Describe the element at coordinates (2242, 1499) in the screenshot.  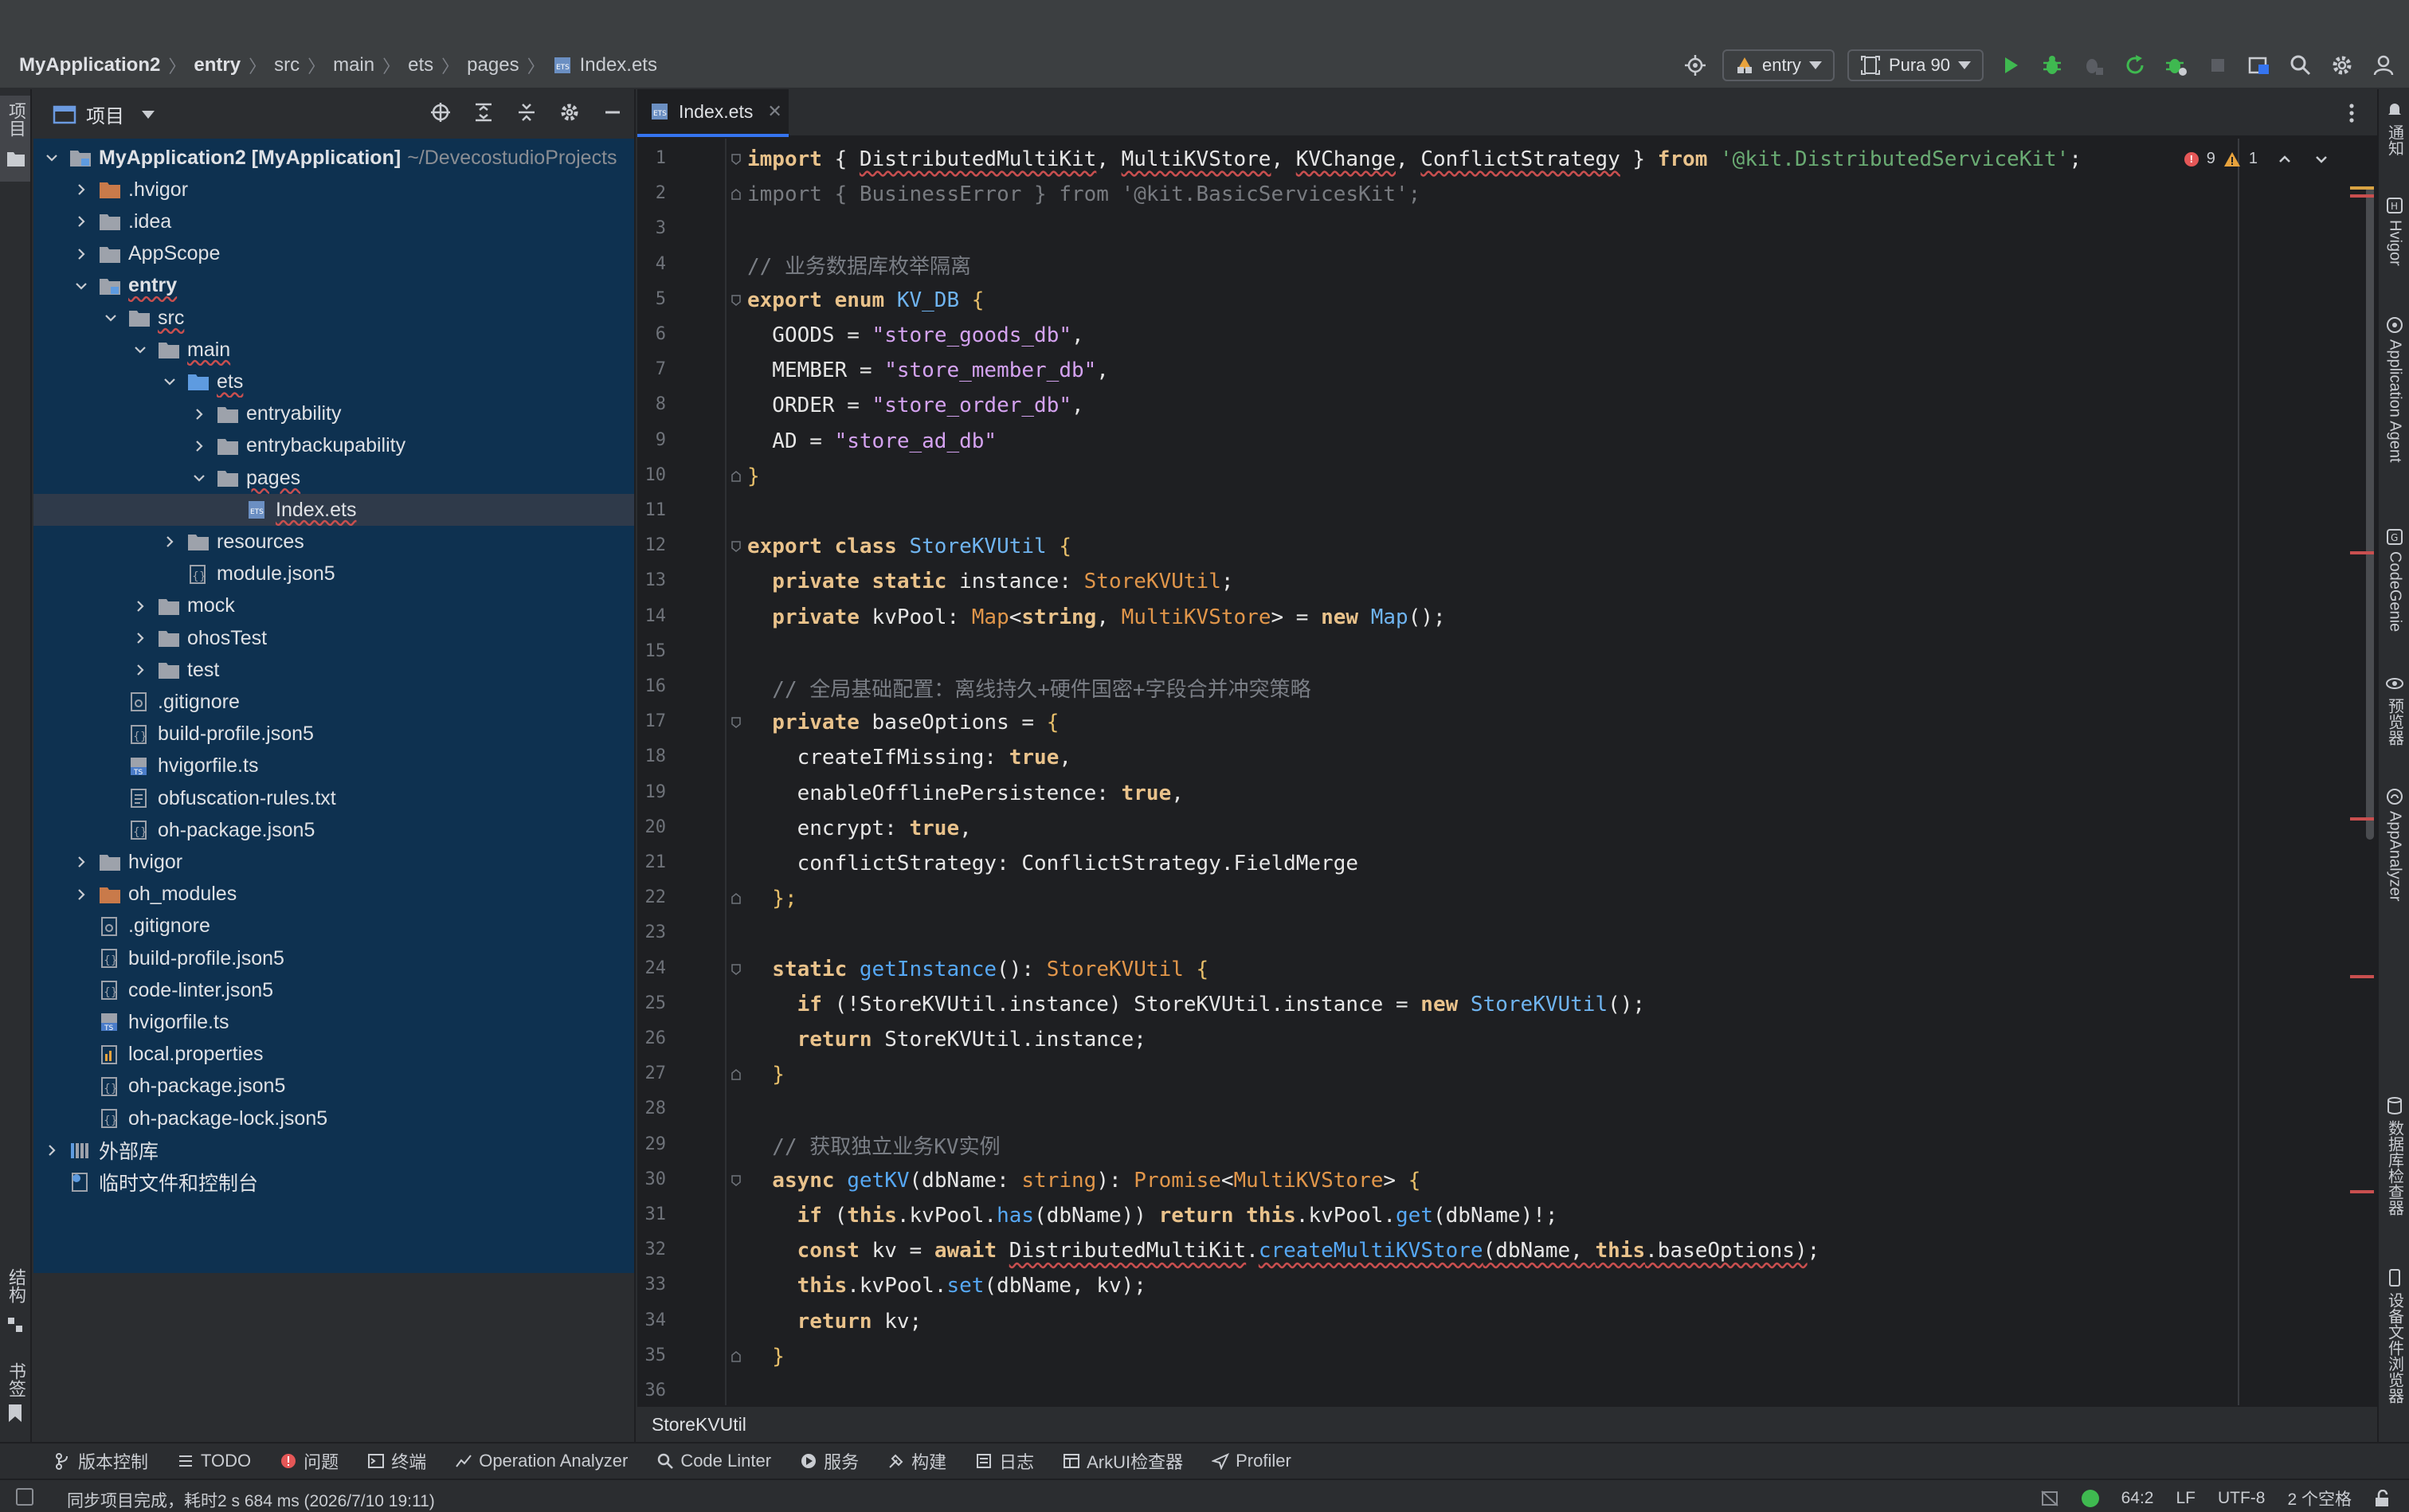
I see `file-encoding: UTF-8` at that location.